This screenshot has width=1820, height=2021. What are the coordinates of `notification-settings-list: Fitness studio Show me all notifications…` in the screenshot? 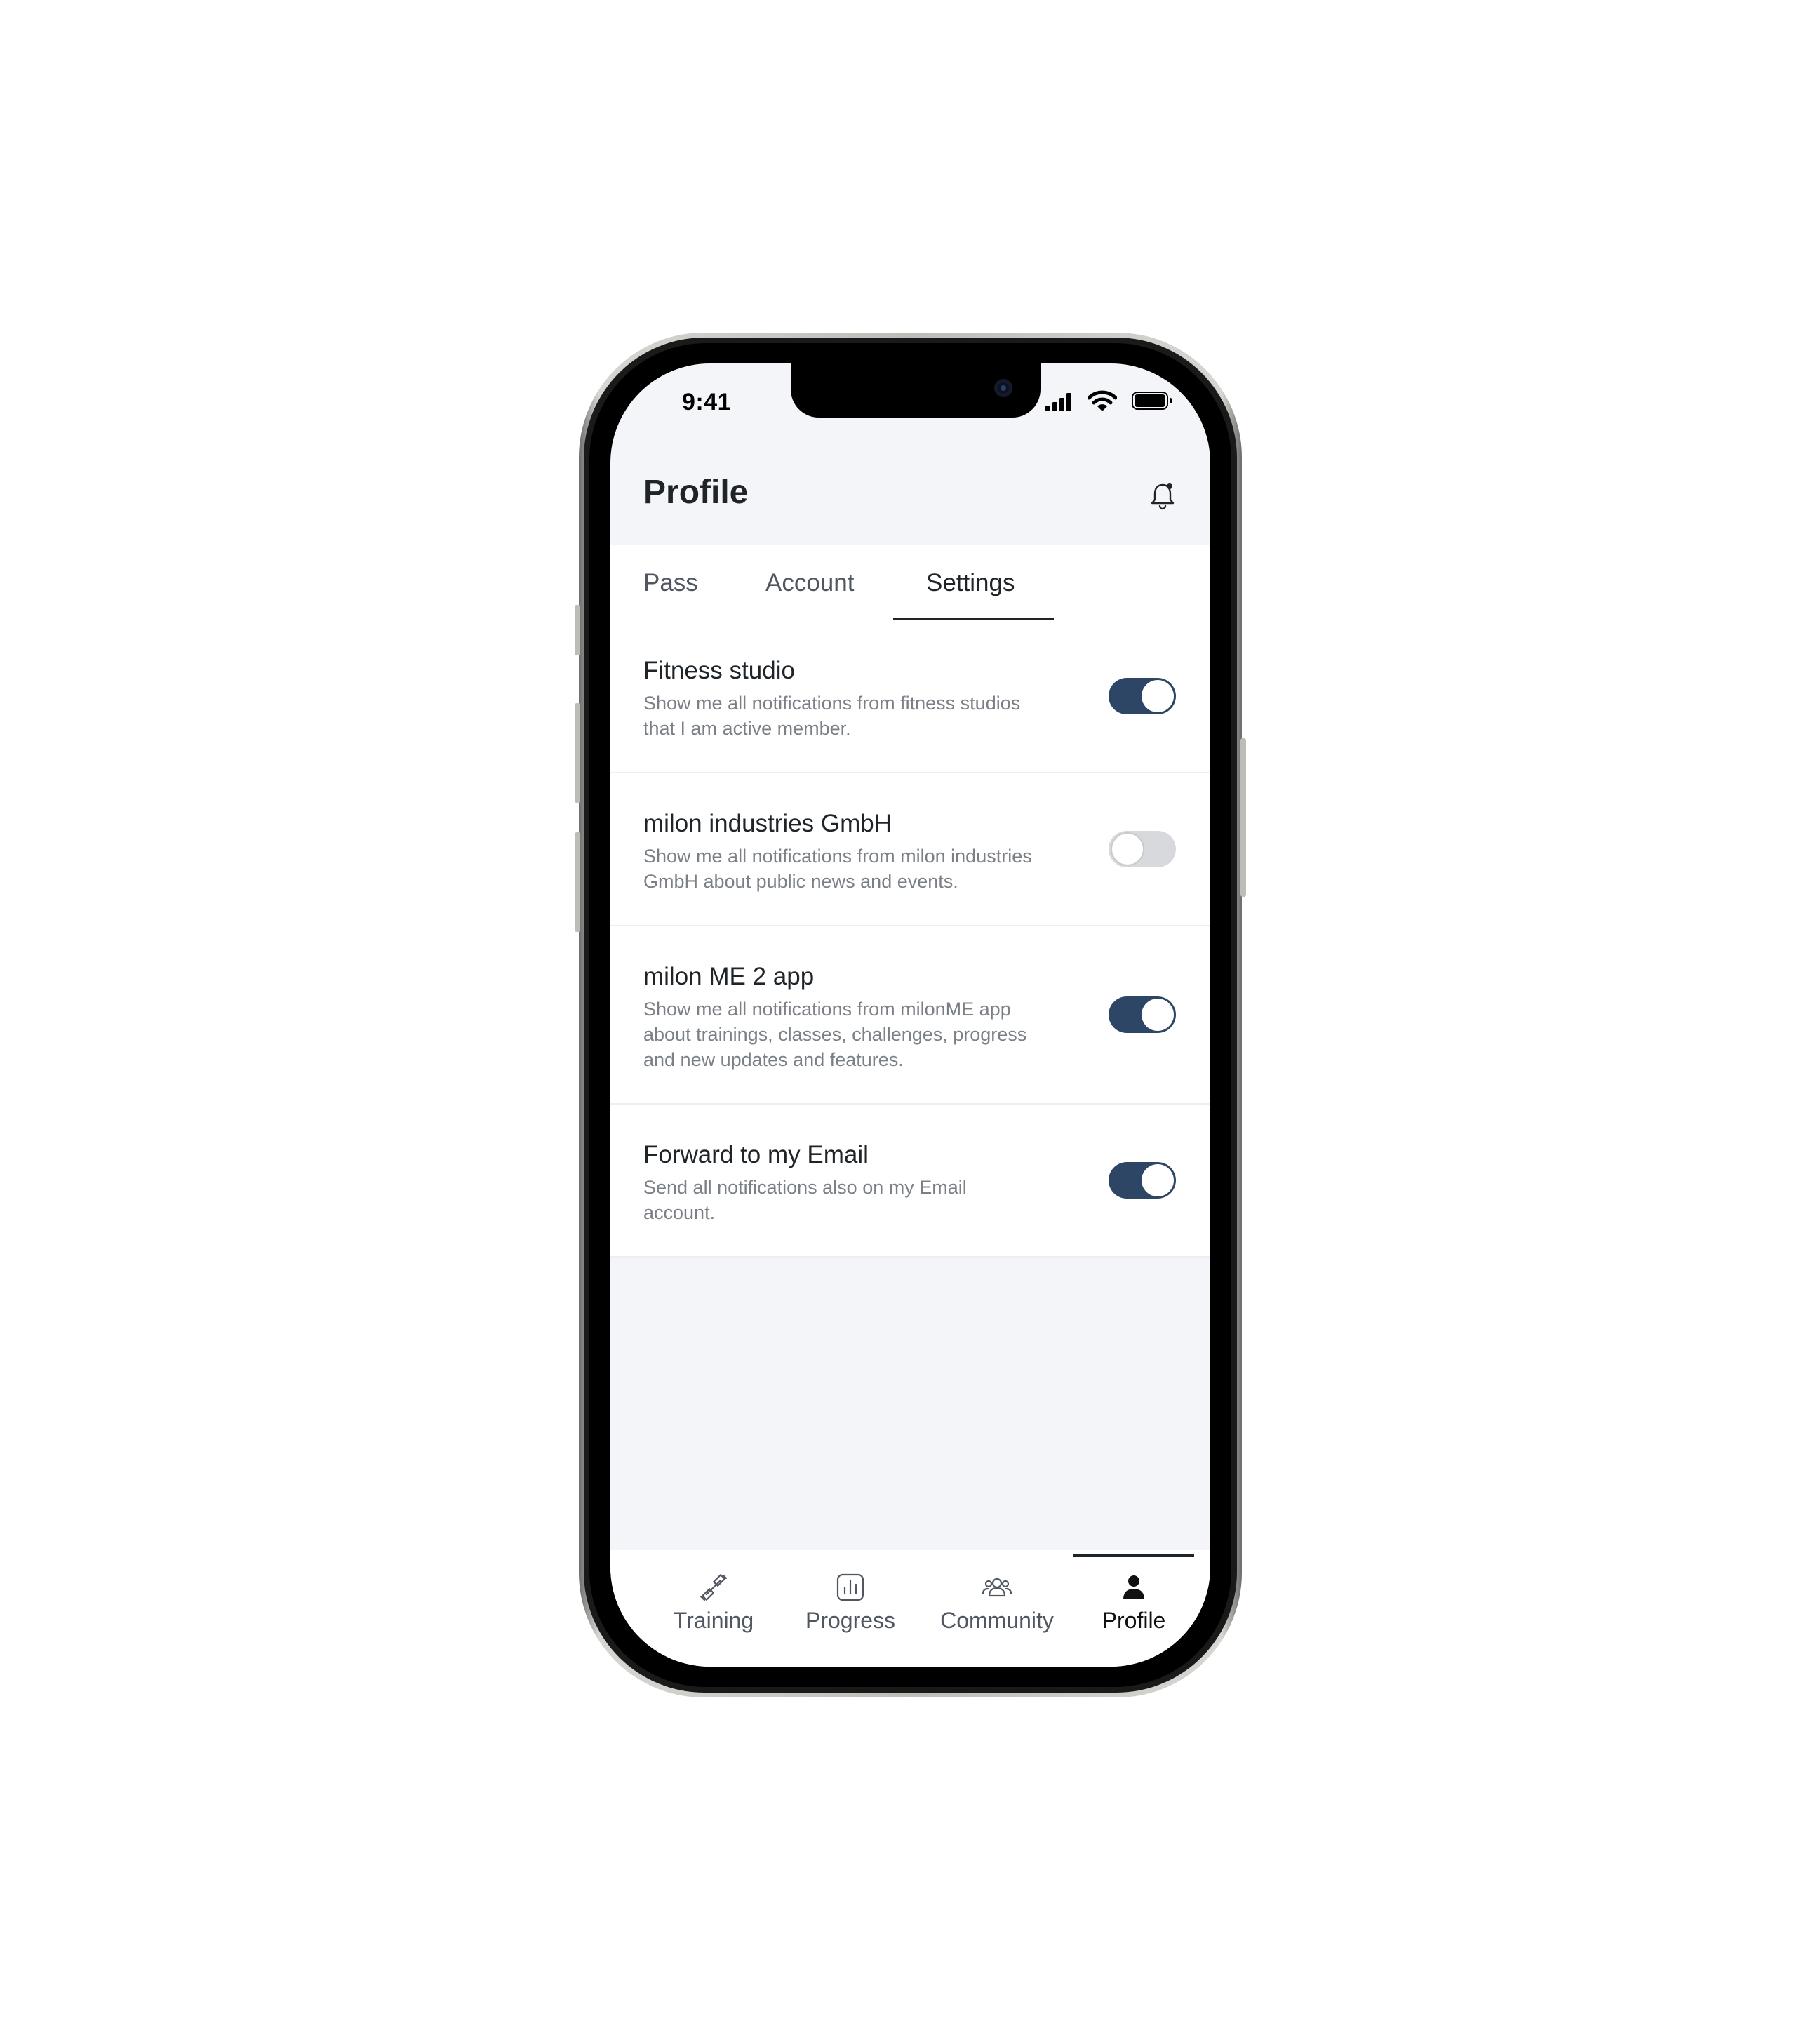 It's located at (910, 939).